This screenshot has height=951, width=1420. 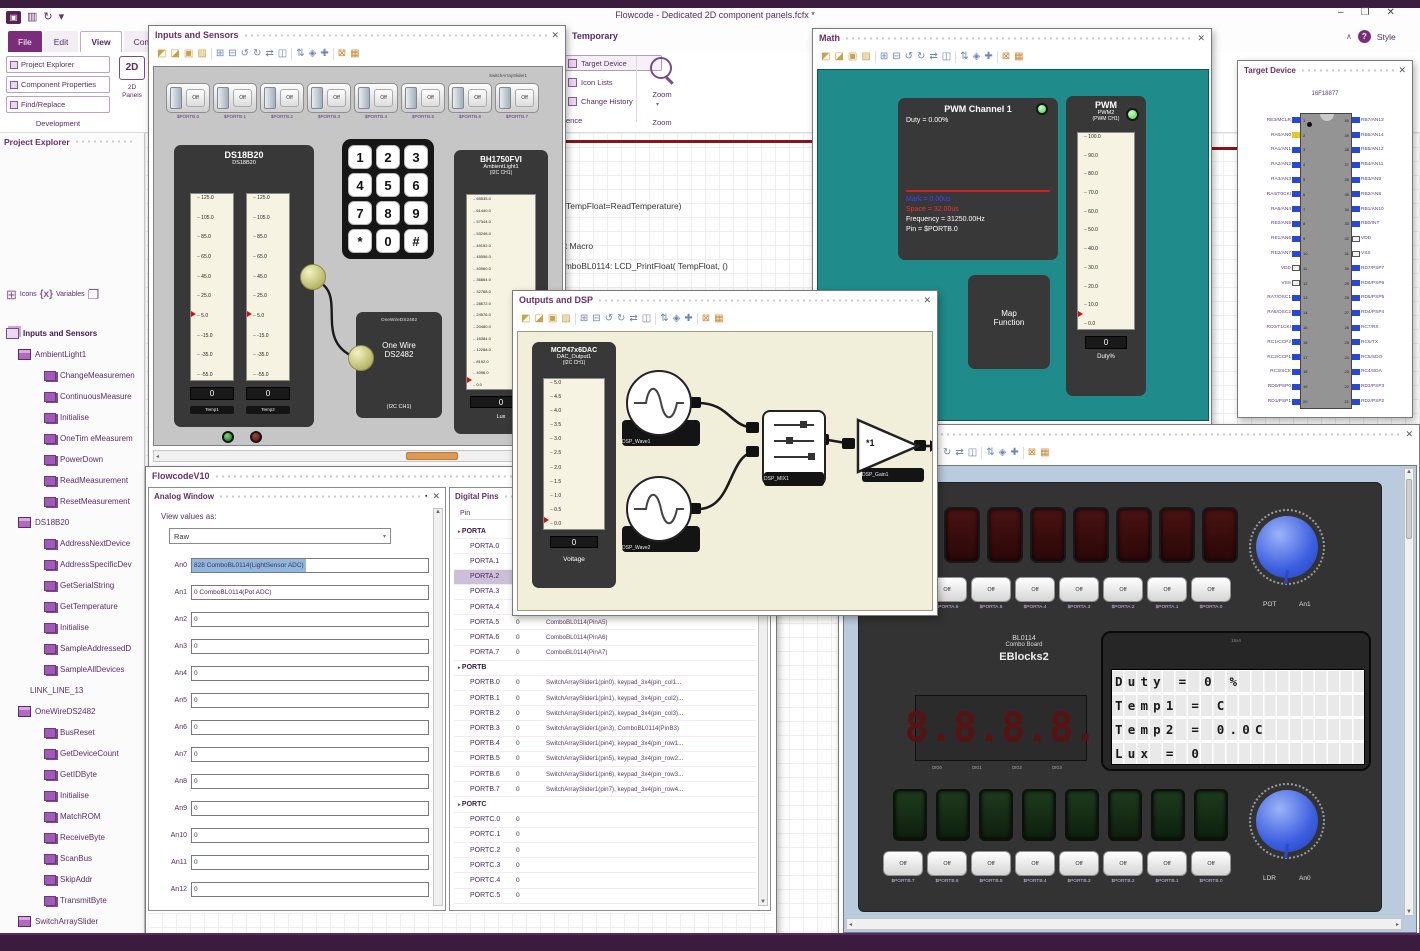 What do you see at coordinates (72, 879) in the screenshot?
I see `tree-item: SkipAddr` at bounding box center [72, 879].